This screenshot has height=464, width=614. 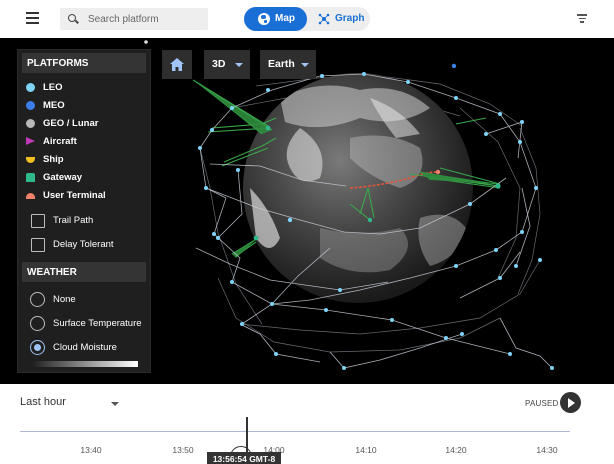 I want to click on top-bar: Map Graph, so click(x=307, y=19).